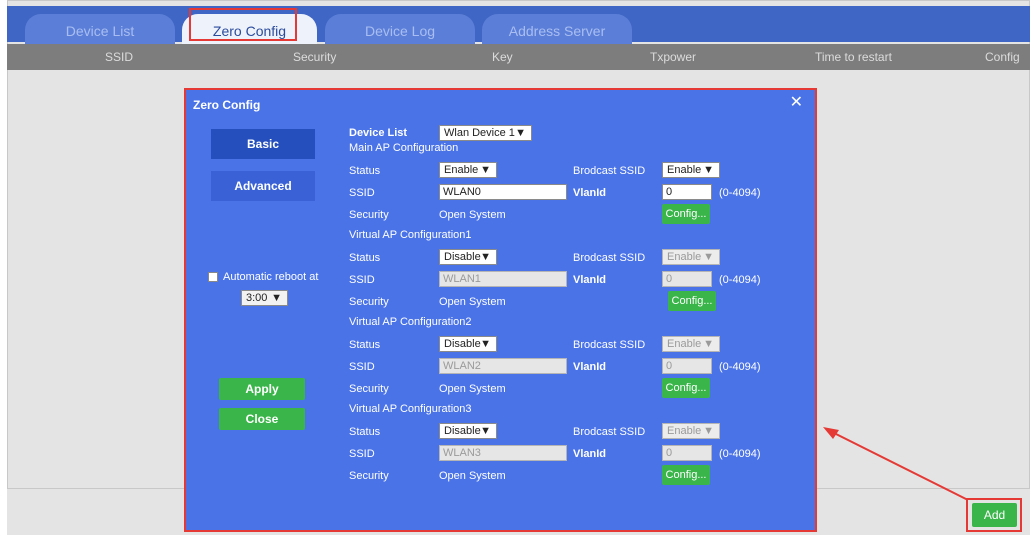 This screenshot has height=538, width=1036. Describe the element at coordinates (404, 148) in the screenshot. I see `ap-section-title: Main AP Configuration` at that location.